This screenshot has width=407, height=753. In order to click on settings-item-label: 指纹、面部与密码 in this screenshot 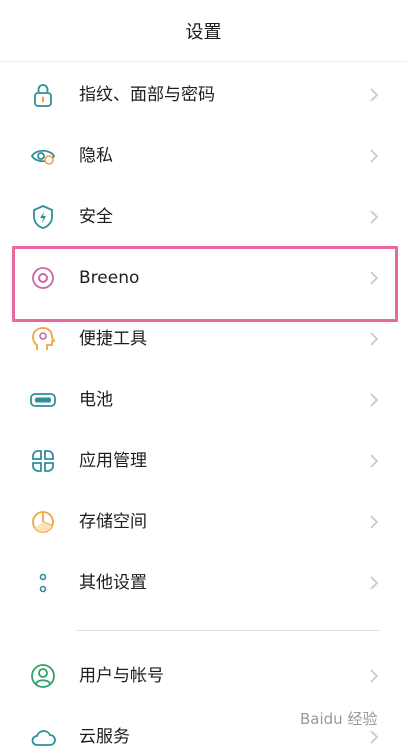, I will do `click(147, 95)`.